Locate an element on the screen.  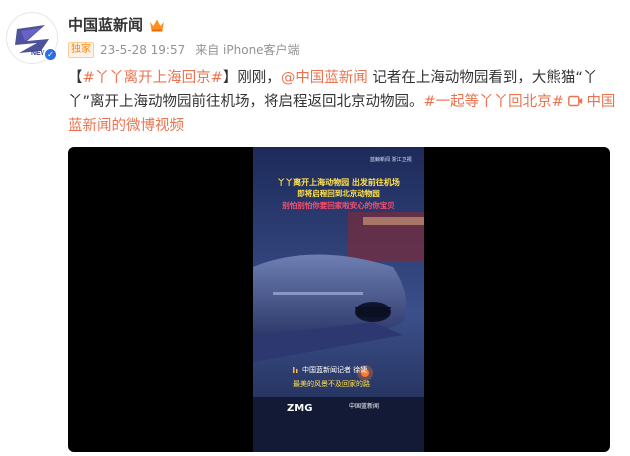
channel-logo: 中国蓝新闻 is located at coordinates (364, 406).